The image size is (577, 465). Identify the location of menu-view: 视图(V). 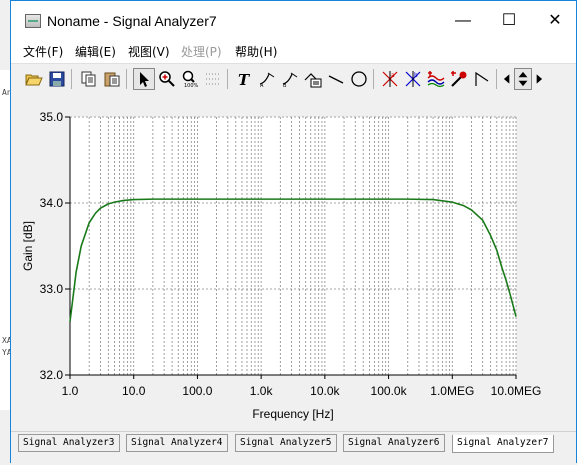
(149, 51).